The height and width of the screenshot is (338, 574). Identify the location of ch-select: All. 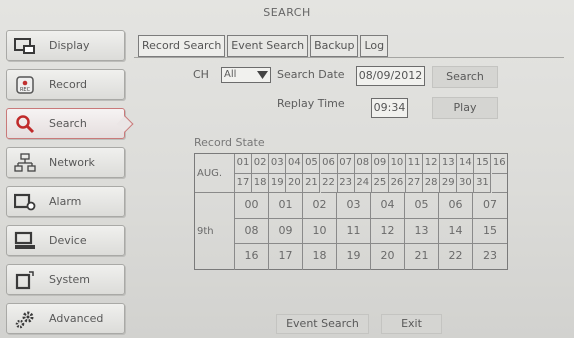
(246, 75).